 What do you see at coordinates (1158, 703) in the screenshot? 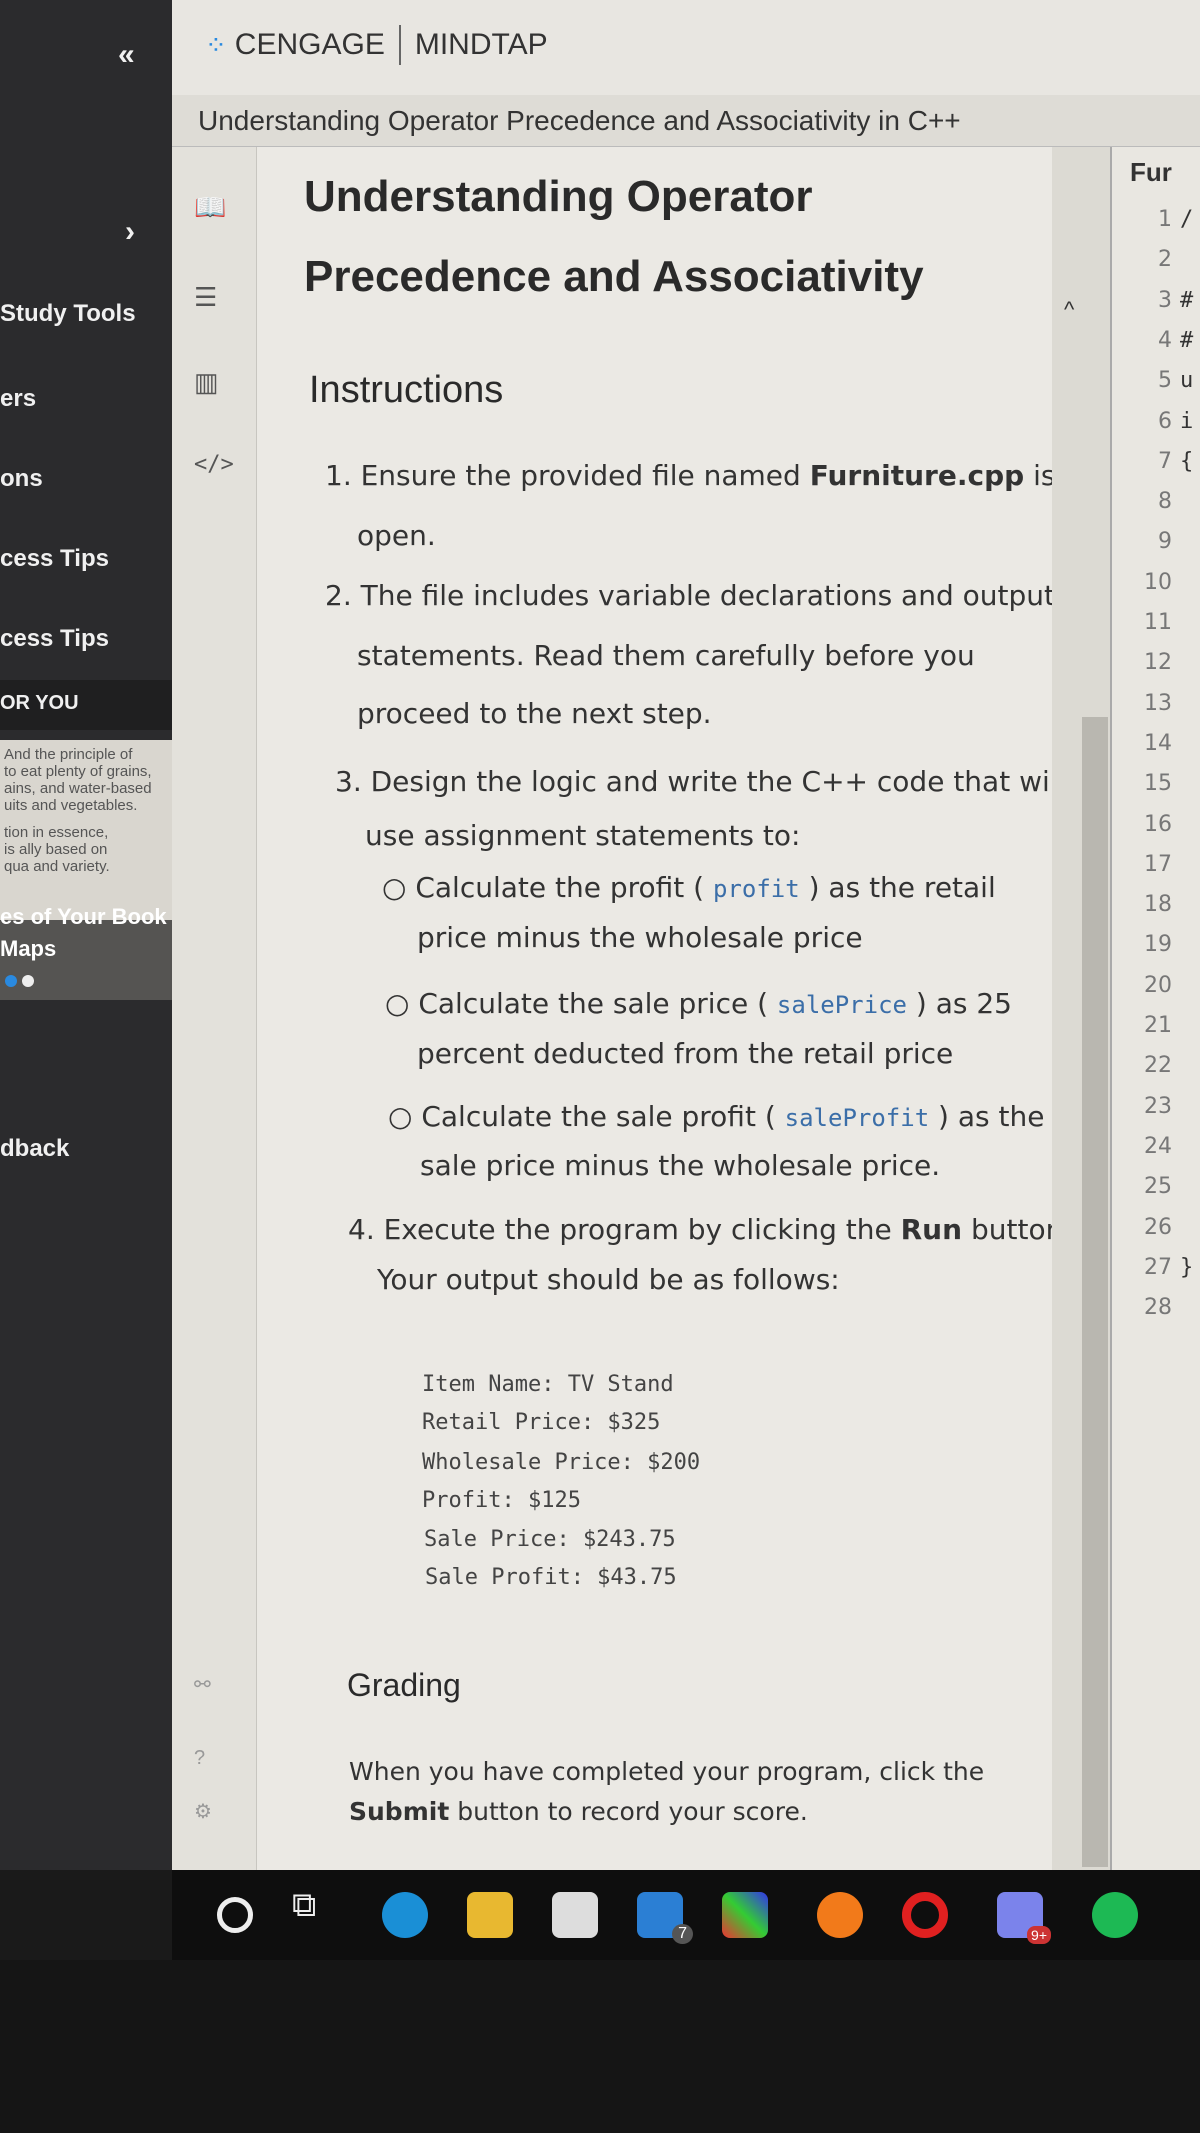
I see `line-number: 13` at bounding box center [1158, 703].